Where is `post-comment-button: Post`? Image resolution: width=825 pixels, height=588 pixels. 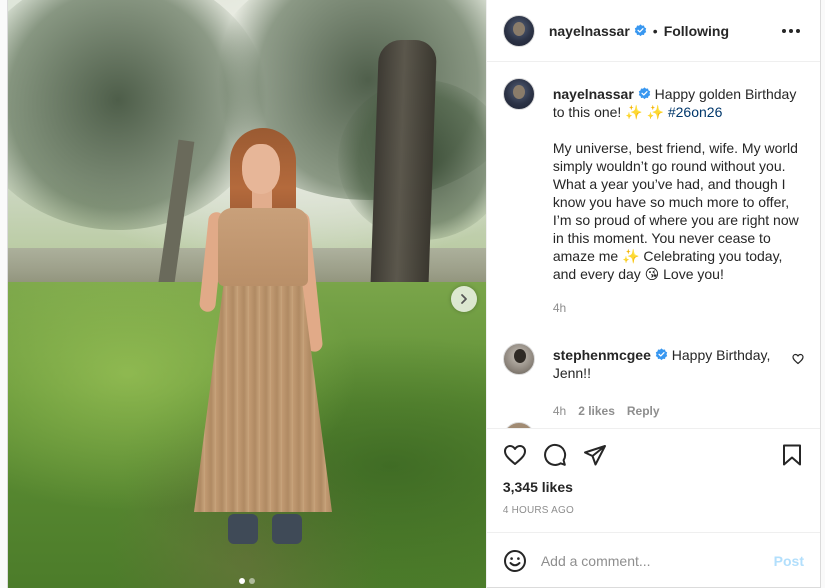 post-comment-button: Post is located at coordinates (789, 561).